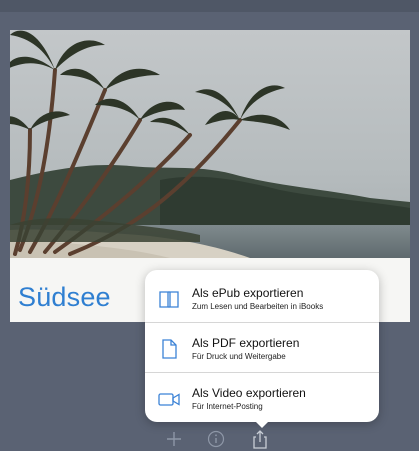 The image size is (419, 451). Describe the element at coordinates (209, 6) in the screenshot. I see `top-bar` at that location.